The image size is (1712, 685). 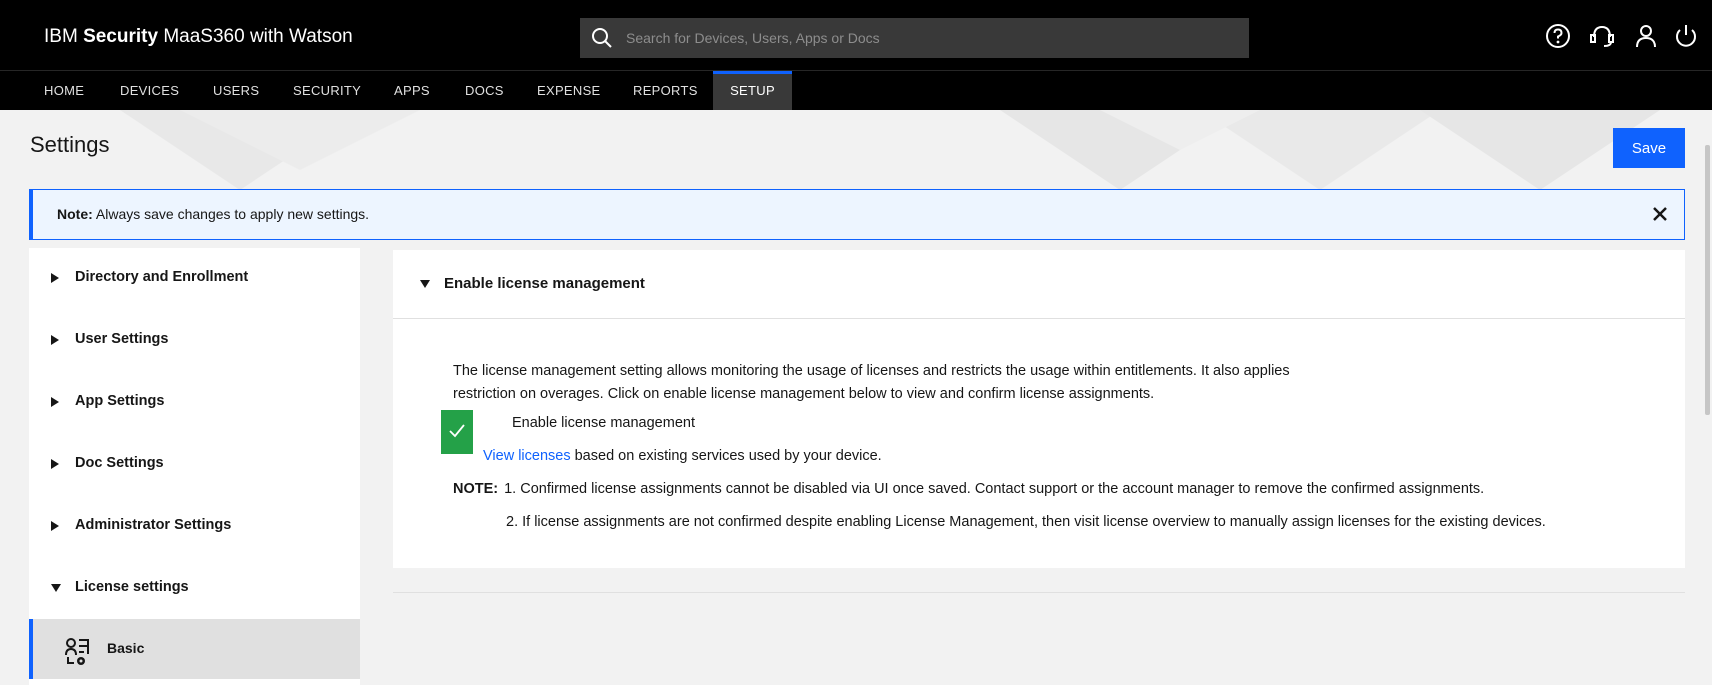 I want to click on content-divider, so click(x=1039, y=592).